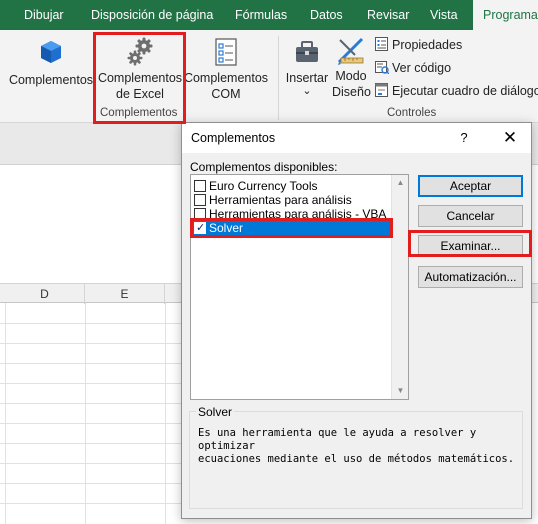  What do you see at coordinates (45, 294) in the screenshot?
I see `column-header-d: D` at bounding box center [45, 294].